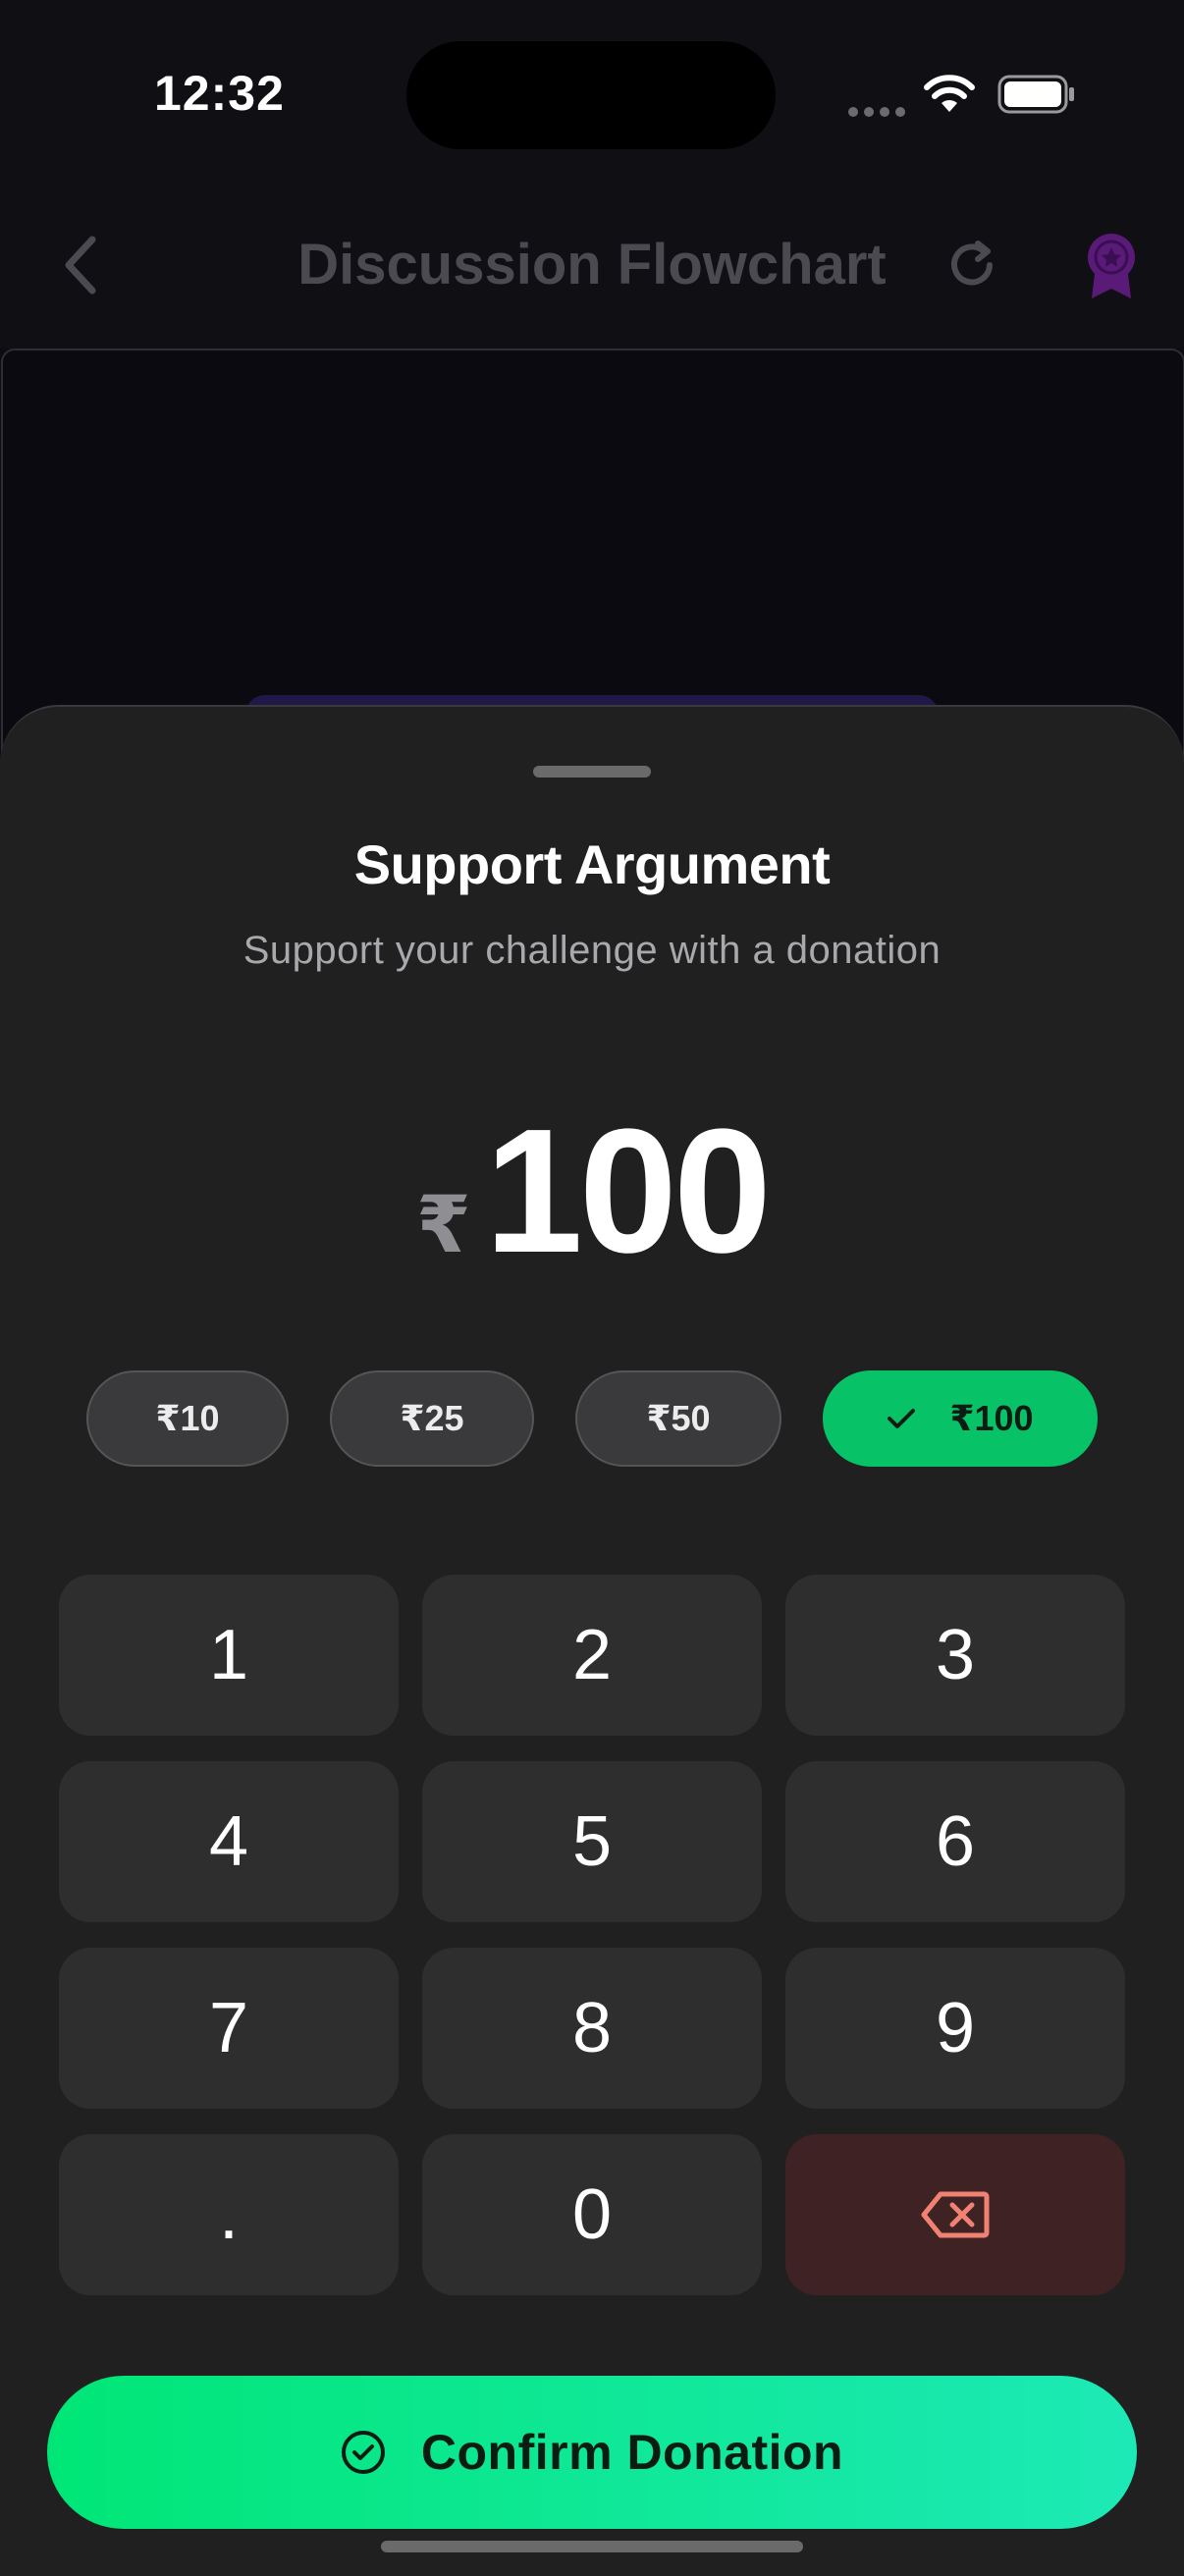 The width and height of the screenshot is (1184, 2576). What do you see at coordinates (960, 1418) in the screenshot?
I see `preset-chip-100: ₹100` at bounding box center [960, 1418].